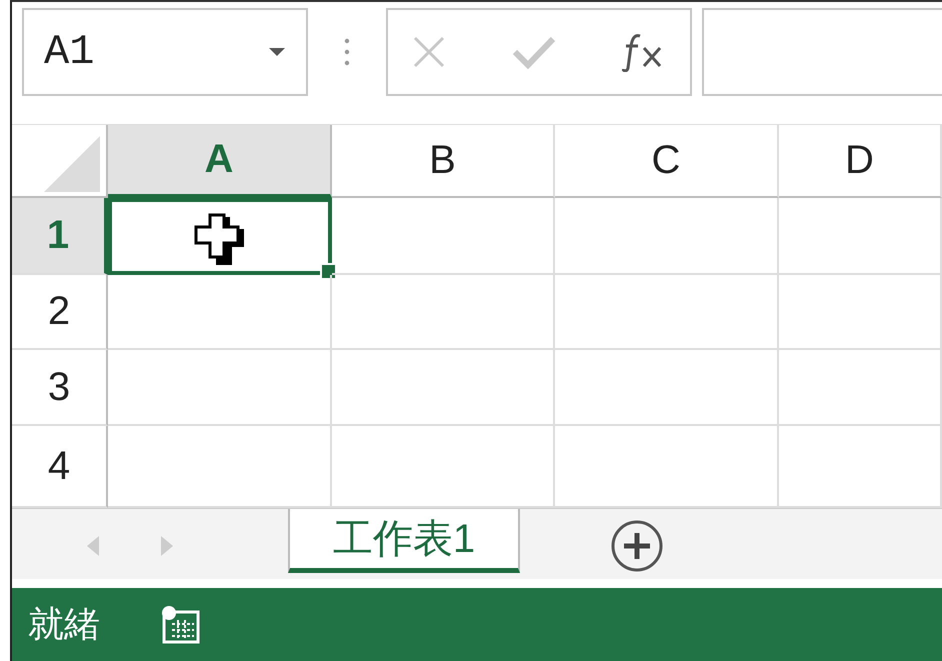  I want to click on grip-icon, so click(347, 52).